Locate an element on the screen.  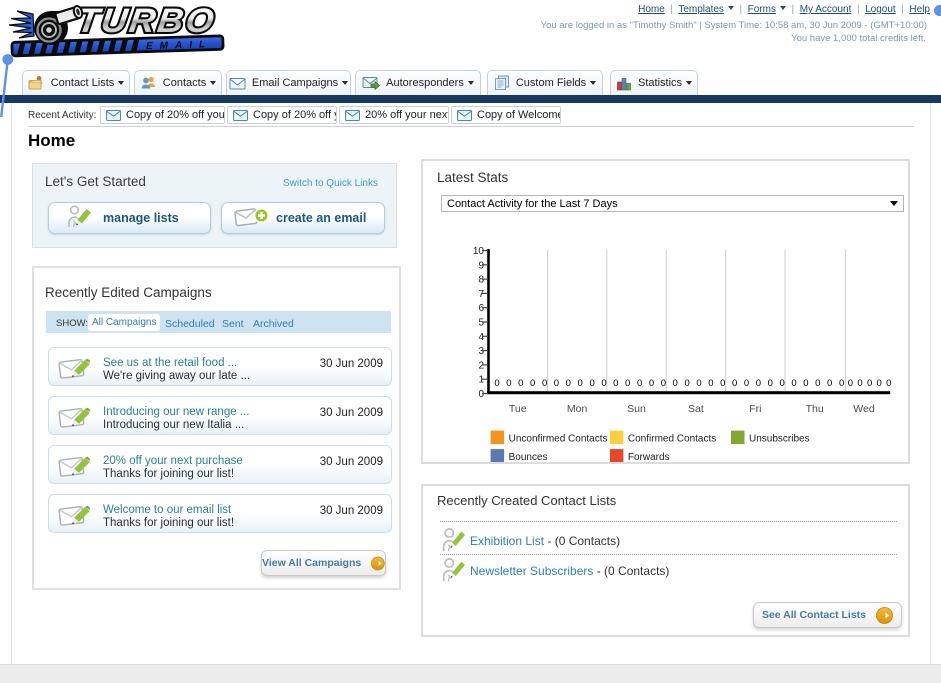
svg-text: Fri is located at coordinates (755, 409).